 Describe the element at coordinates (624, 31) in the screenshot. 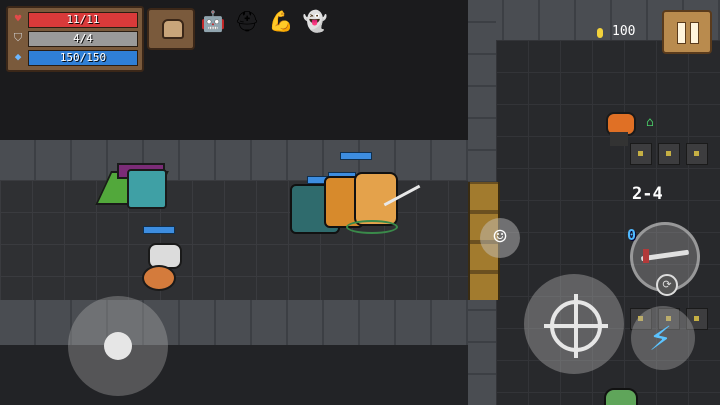

I see `coin-count: 100` at that location.